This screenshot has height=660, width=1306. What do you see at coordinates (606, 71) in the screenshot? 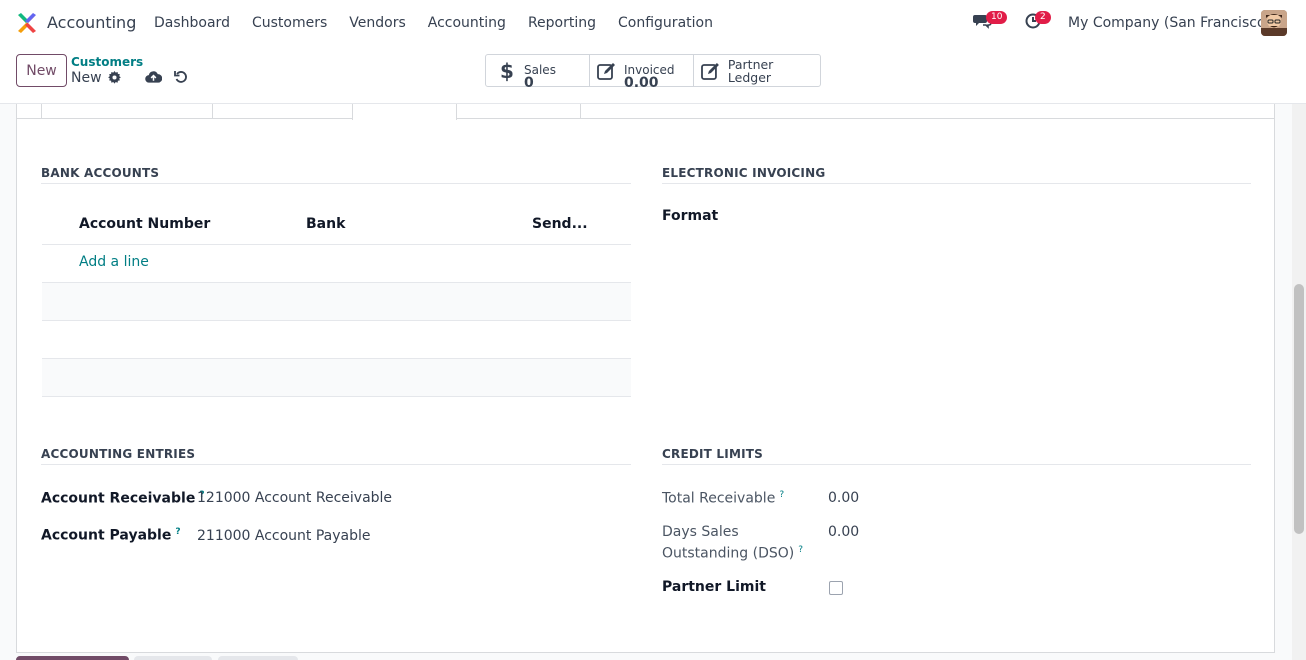
I see `edit-invoice-icon` at bounding box center [606, 71].